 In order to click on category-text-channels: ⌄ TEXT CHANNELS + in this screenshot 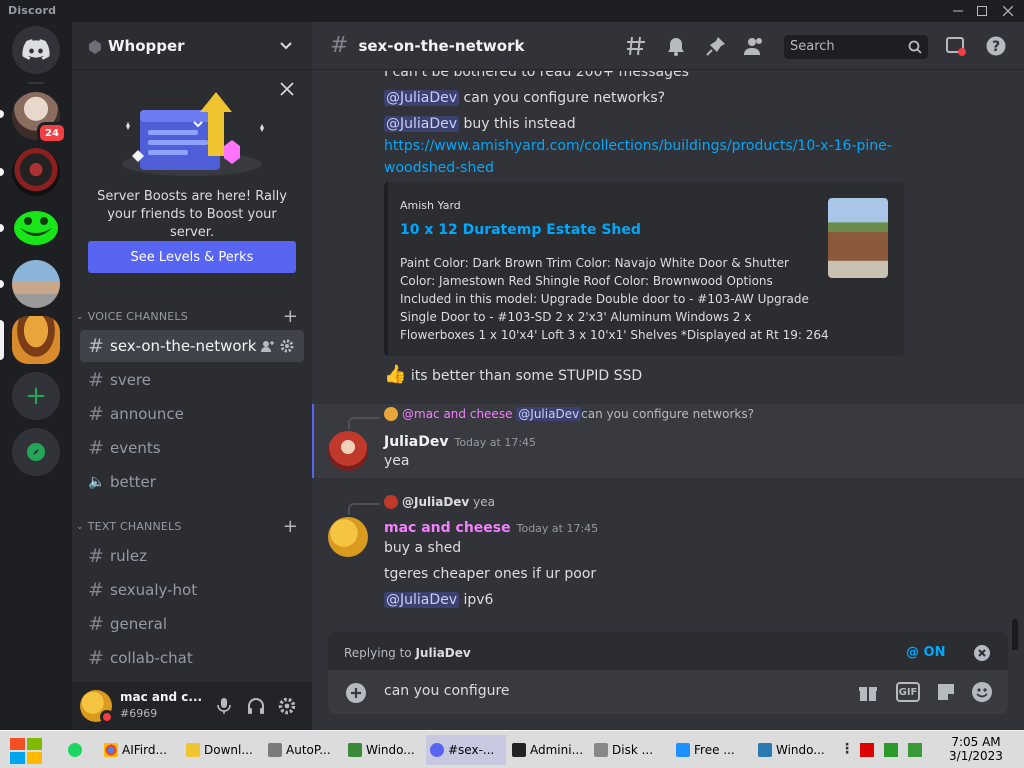, I will do `click(190, 526)`.